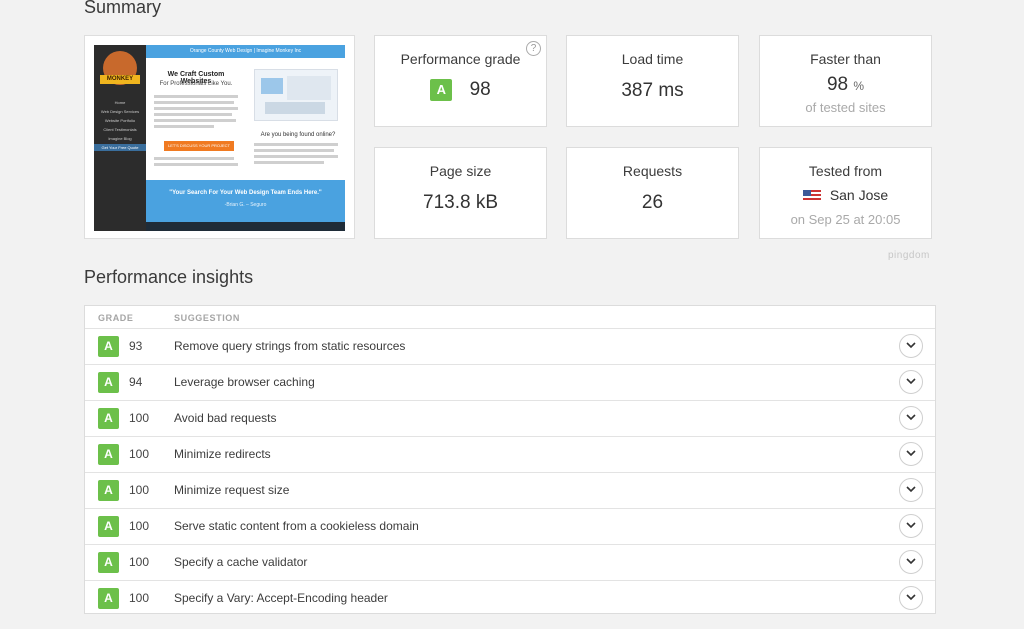 This screenshot has height=629, width=1024. I want to click on thumbnail-nav-item: Home, so click(120, 102).